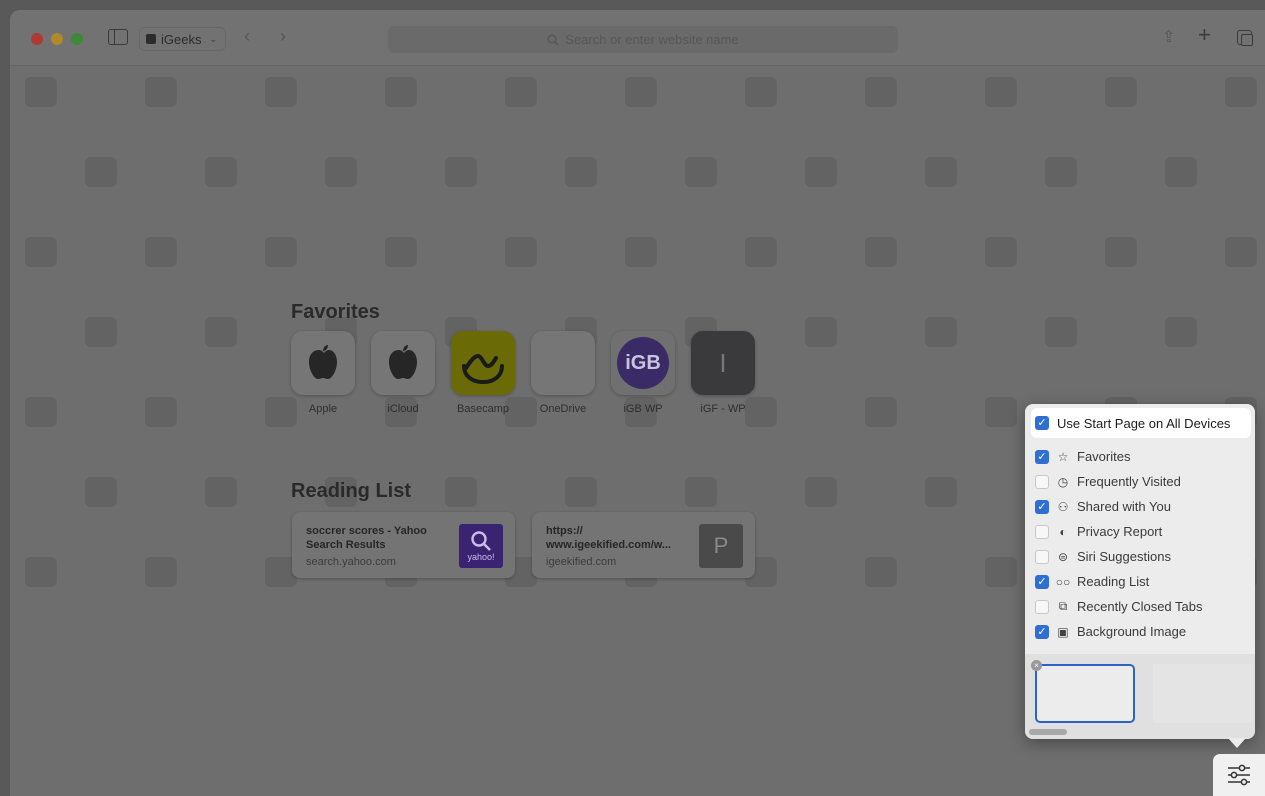  Describe the element at coordinates (1140, 506) in the screenshot. I see `option-shared-with-you: ✓ ⚇ Shared with You` at that location.